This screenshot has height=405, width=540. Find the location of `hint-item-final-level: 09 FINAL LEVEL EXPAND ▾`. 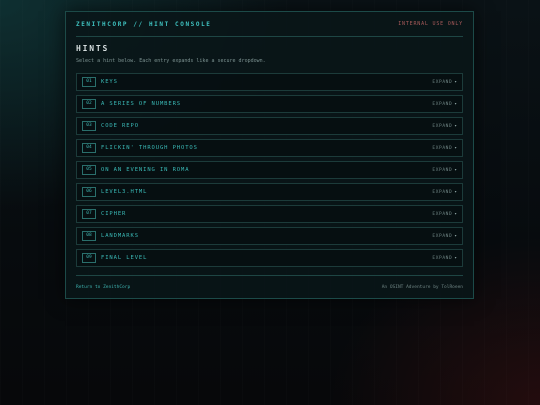

hint-item-final-level: 09 FINAL LEVEL EXPAND ▾ is located at coordinates (269, 258).